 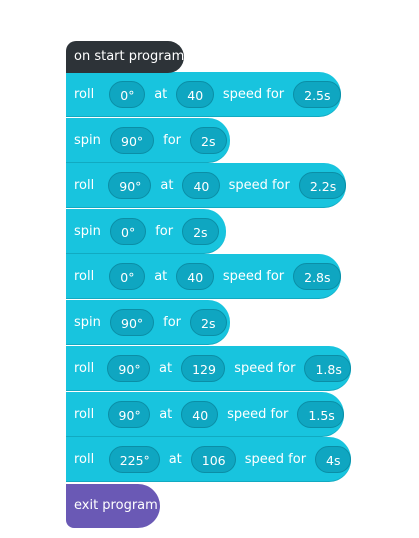 I want to click on roll-speed-input: 129, so click(x=203, y=368).